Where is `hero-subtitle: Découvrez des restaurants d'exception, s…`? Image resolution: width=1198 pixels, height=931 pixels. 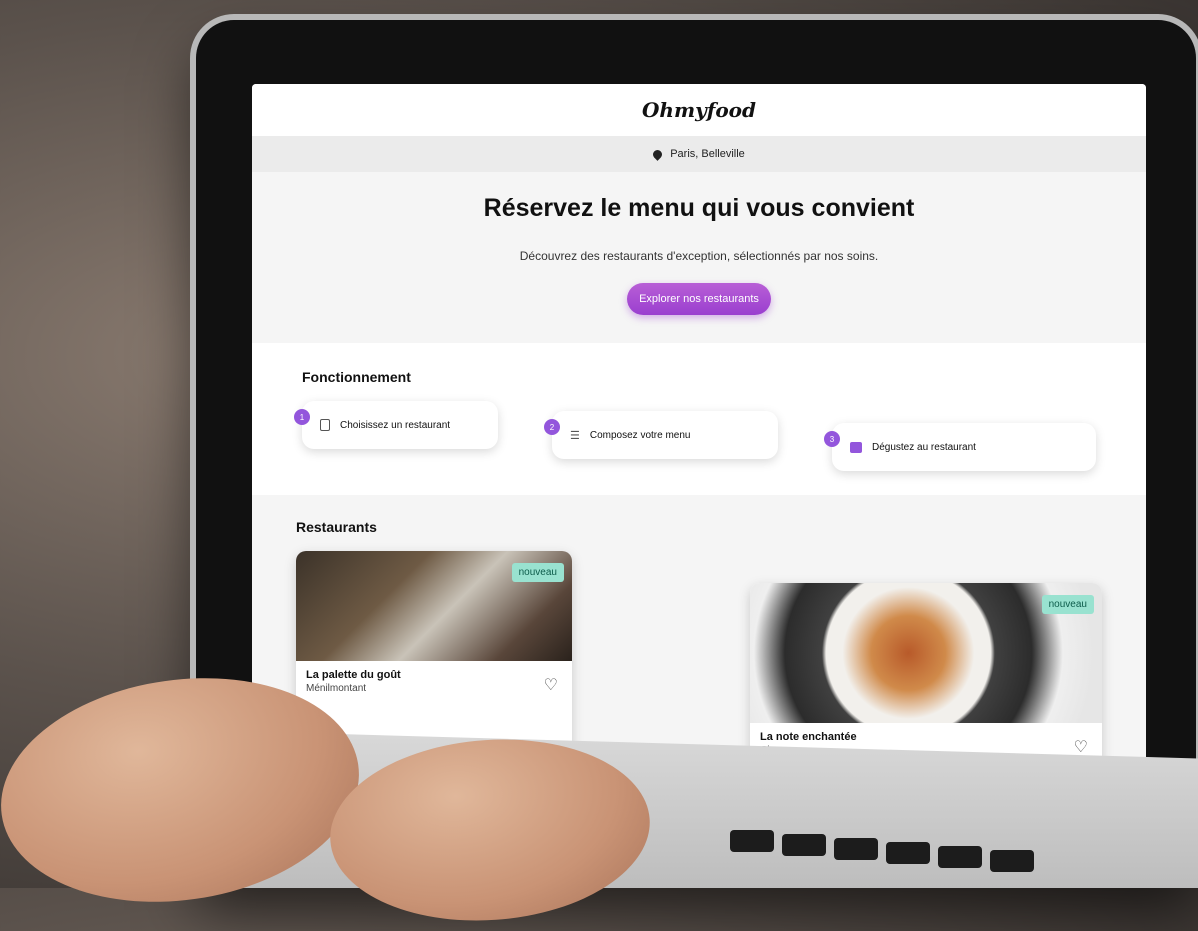
hero-subtitle: Découvrez des restaurants d'exception, s… is located at coordinates (699, 256).